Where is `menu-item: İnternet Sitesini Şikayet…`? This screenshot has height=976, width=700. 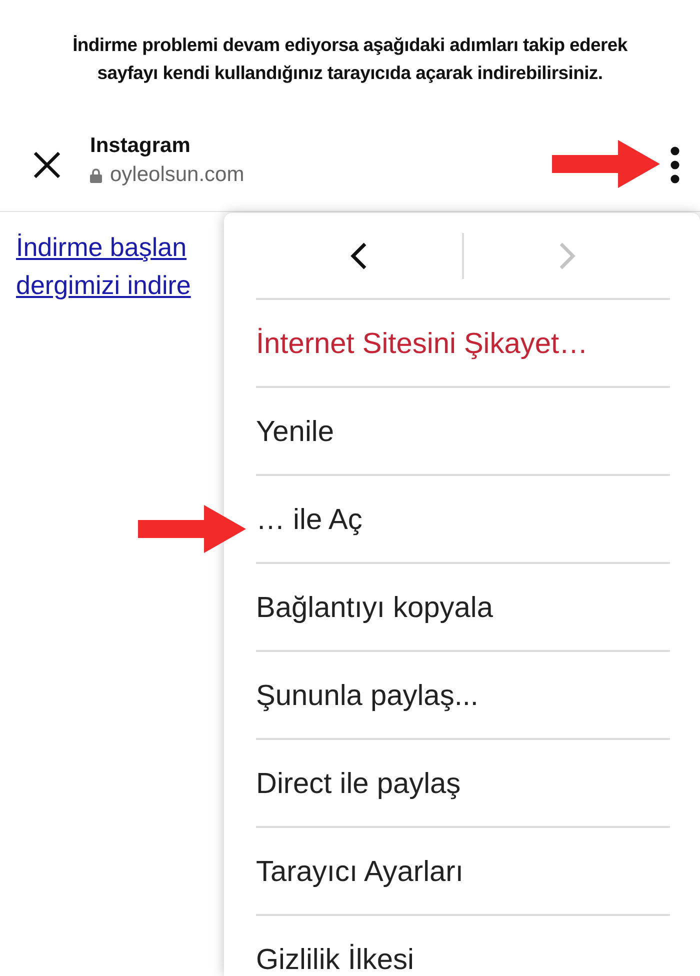 menu-item: İnternet Sitesini Şikayet… is located at coordinates (463, 344).